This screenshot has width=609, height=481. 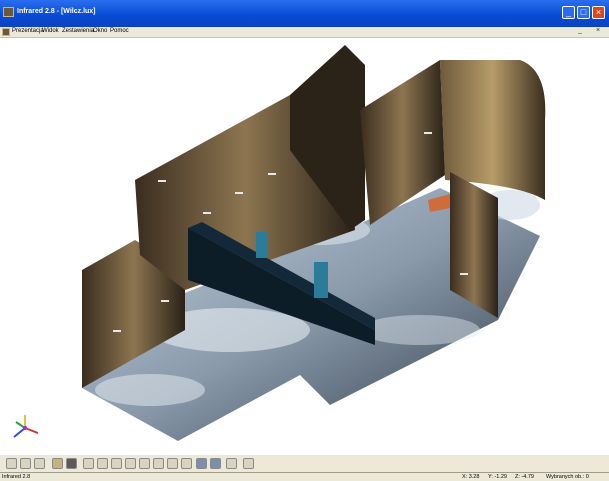 I want to click on view-persp-icon, so click(x=186, y=463).